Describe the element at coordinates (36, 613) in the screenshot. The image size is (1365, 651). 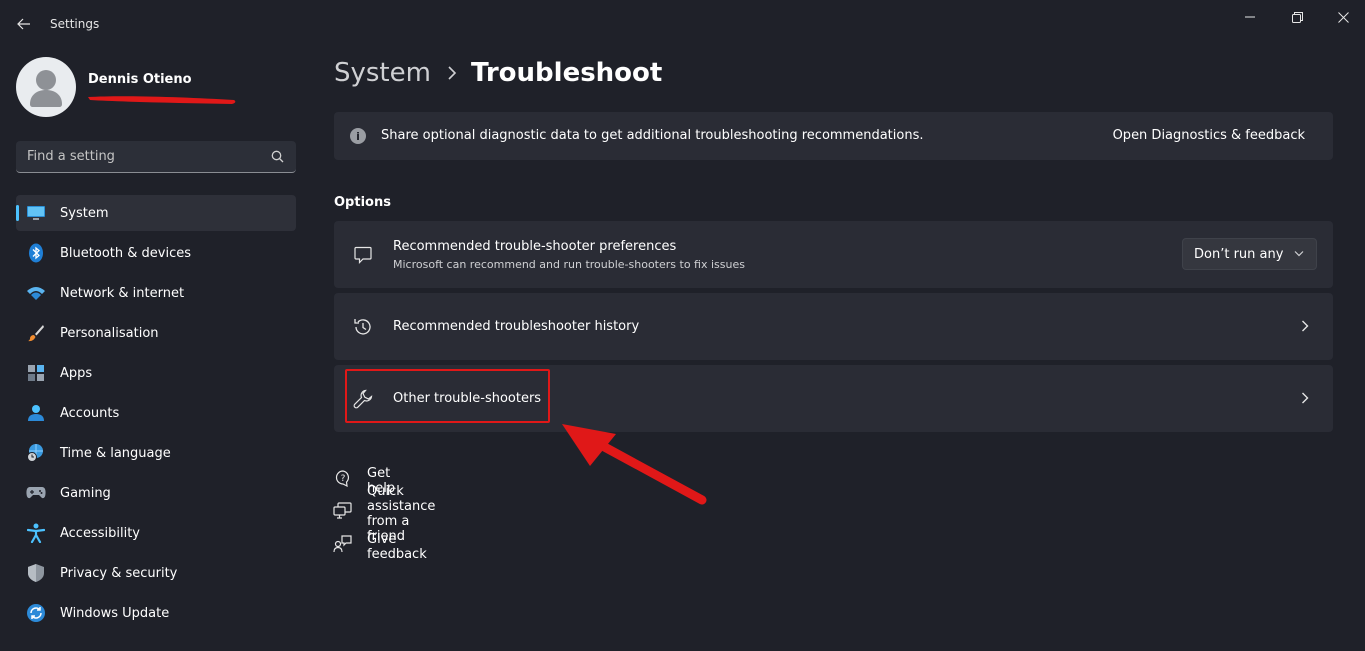
I see `update-icon` at that location.